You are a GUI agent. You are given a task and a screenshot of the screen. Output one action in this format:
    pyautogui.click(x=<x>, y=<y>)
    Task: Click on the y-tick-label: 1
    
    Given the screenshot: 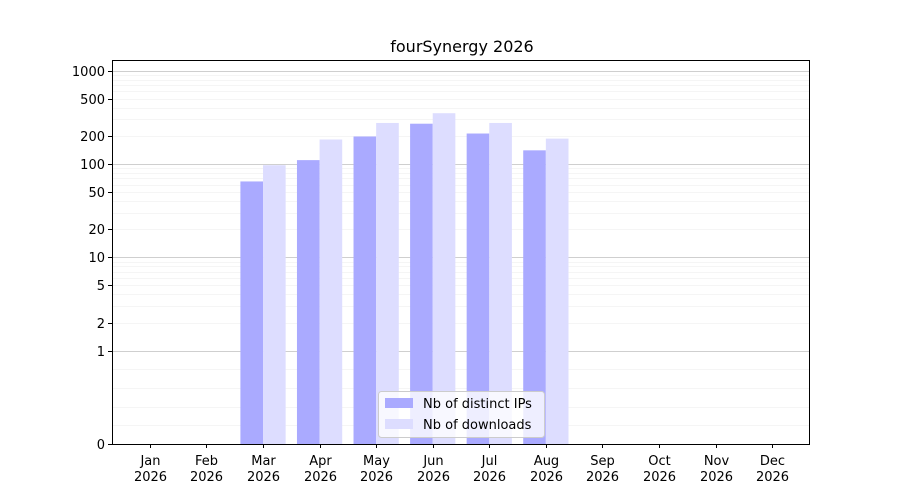 What is the action you would take?
    pyautogui.click(x=101, y=352)
    